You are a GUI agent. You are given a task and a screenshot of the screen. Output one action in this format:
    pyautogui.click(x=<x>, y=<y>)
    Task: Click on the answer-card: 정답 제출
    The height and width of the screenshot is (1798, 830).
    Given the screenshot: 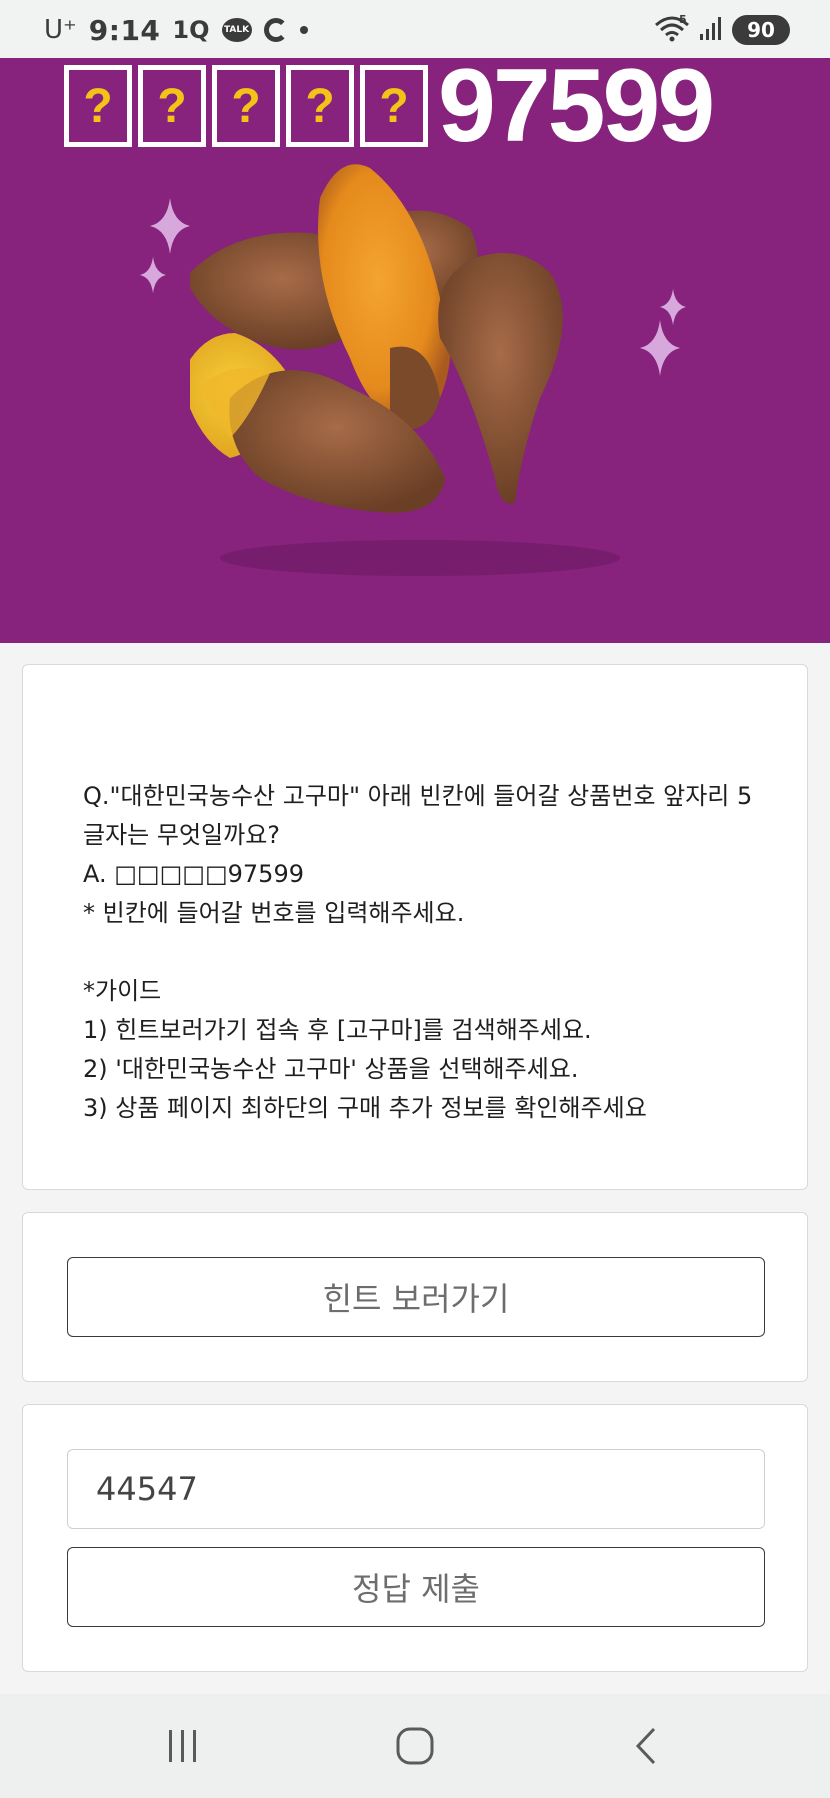 What is the action you would take?
    pyautogui.click(x=415, y=1538)
    